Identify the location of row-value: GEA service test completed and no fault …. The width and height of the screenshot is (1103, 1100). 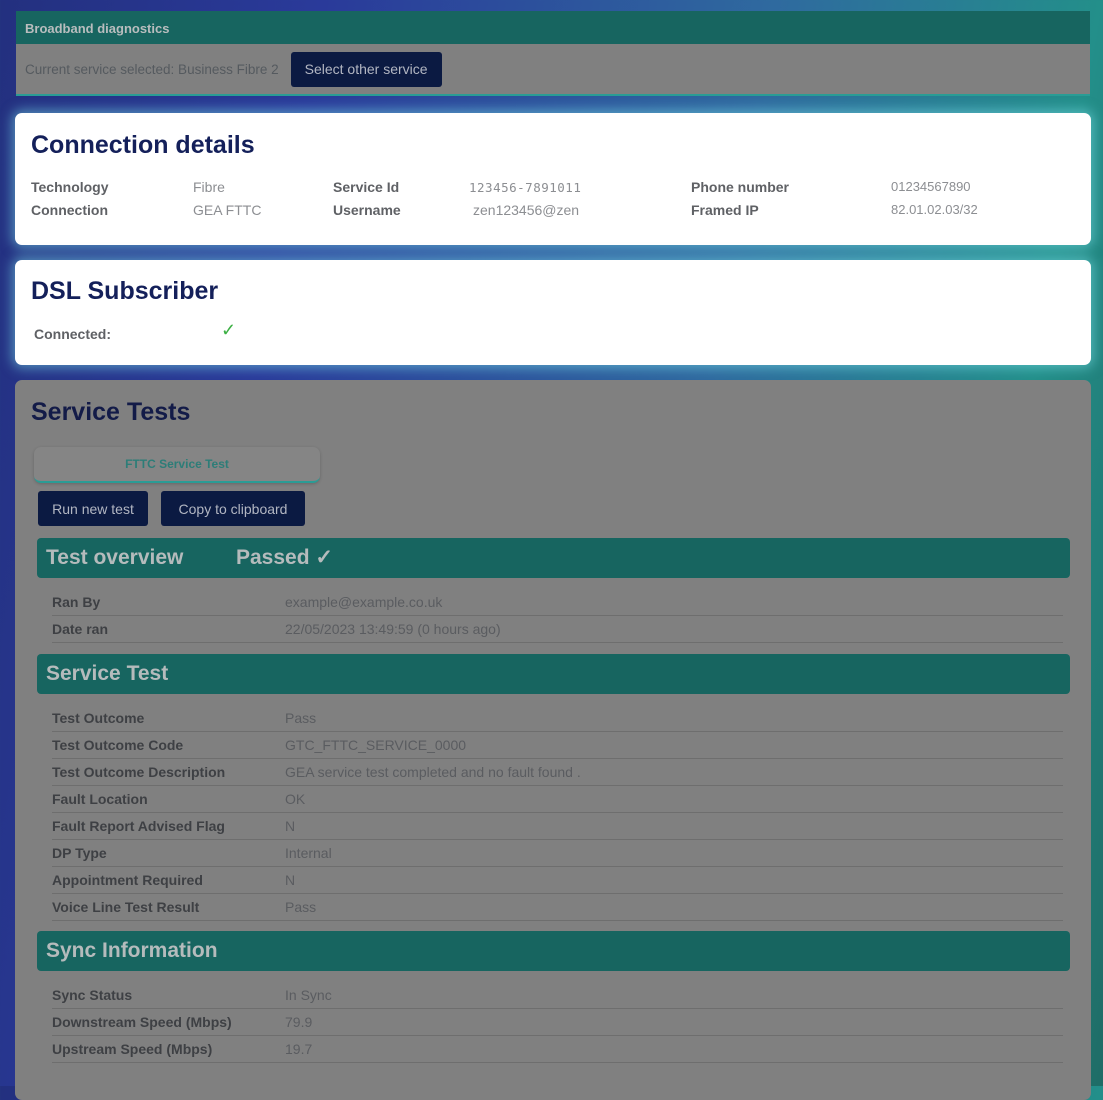
(433, 772).